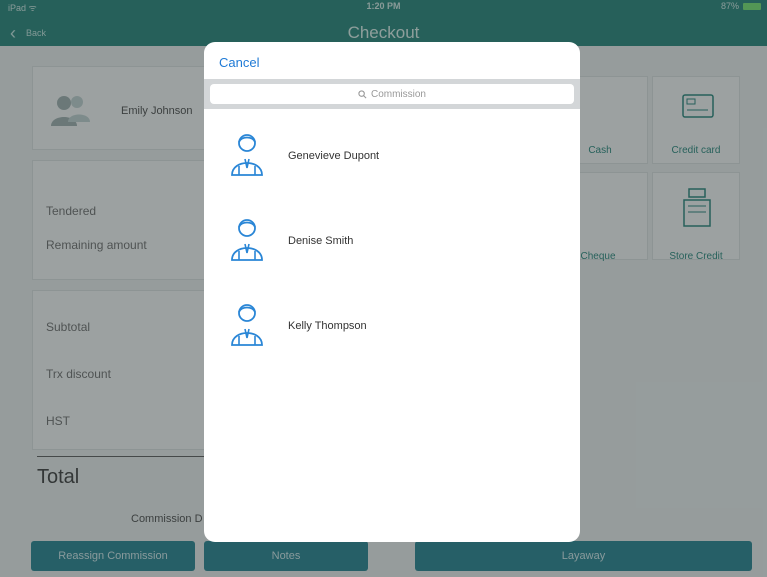 This screenshot has height=577, width=767. I want to click on search-input, so click(392, 94).